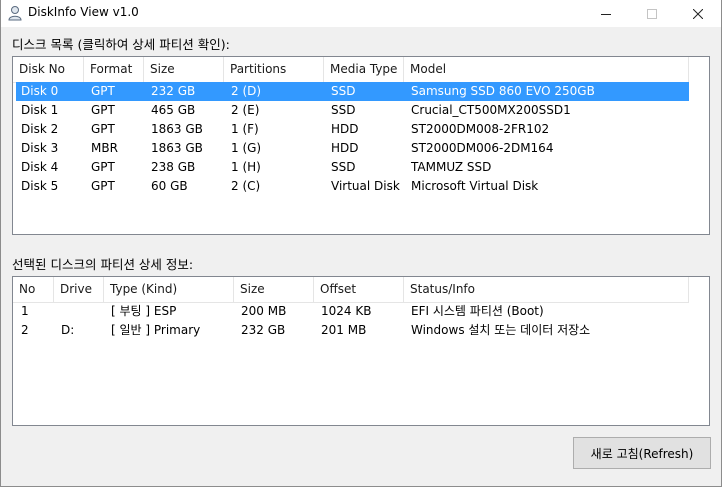 Image resolution: width=722 pixels, height=487 pixels. Describe the element at coordinates (546, 289) in the screenshot. I see `column-header-status: Status/Info` at that location.